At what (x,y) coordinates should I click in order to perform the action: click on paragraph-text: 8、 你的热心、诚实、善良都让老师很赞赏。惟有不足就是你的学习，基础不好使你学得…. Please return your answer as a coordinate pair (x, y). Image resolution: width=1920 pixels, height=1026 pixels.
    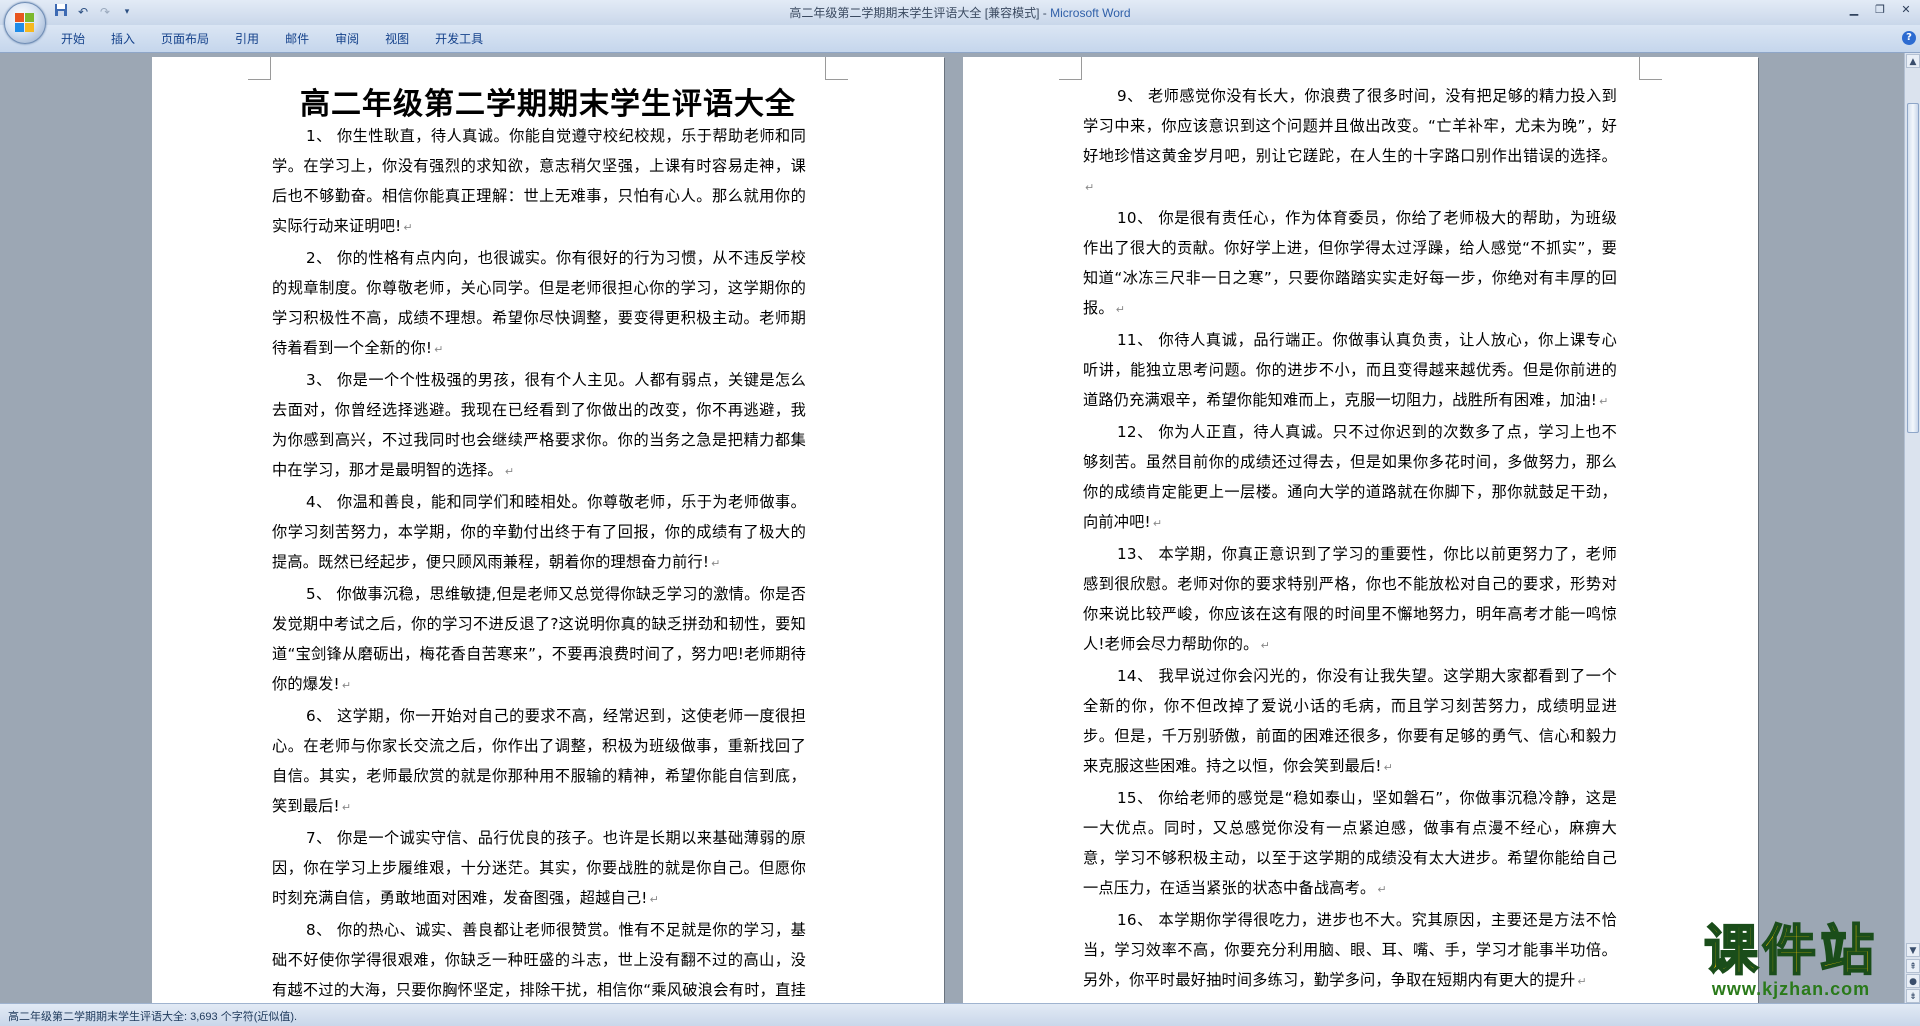
    Looking at the image, I should click on (539, 960).